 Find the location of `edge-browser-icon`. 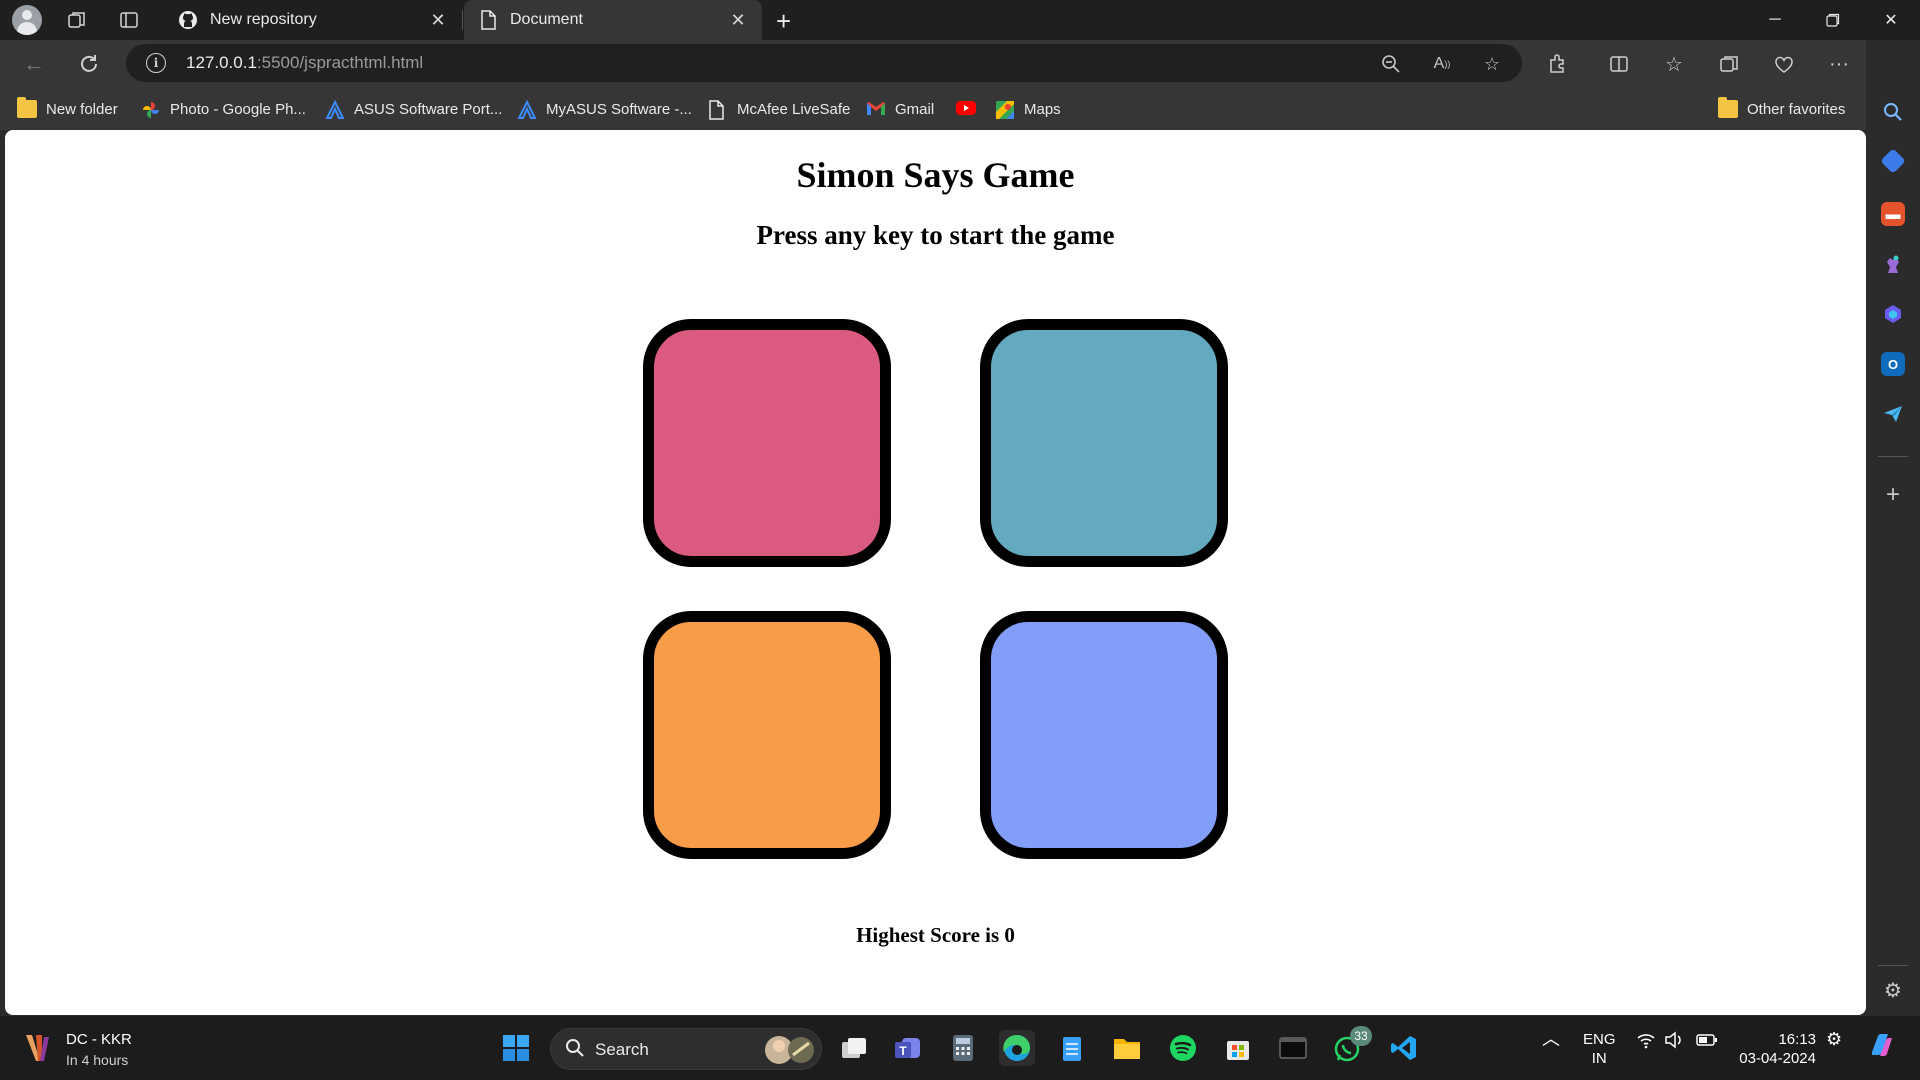

edge-browser-icon is located at coordinates (1017, 1048).